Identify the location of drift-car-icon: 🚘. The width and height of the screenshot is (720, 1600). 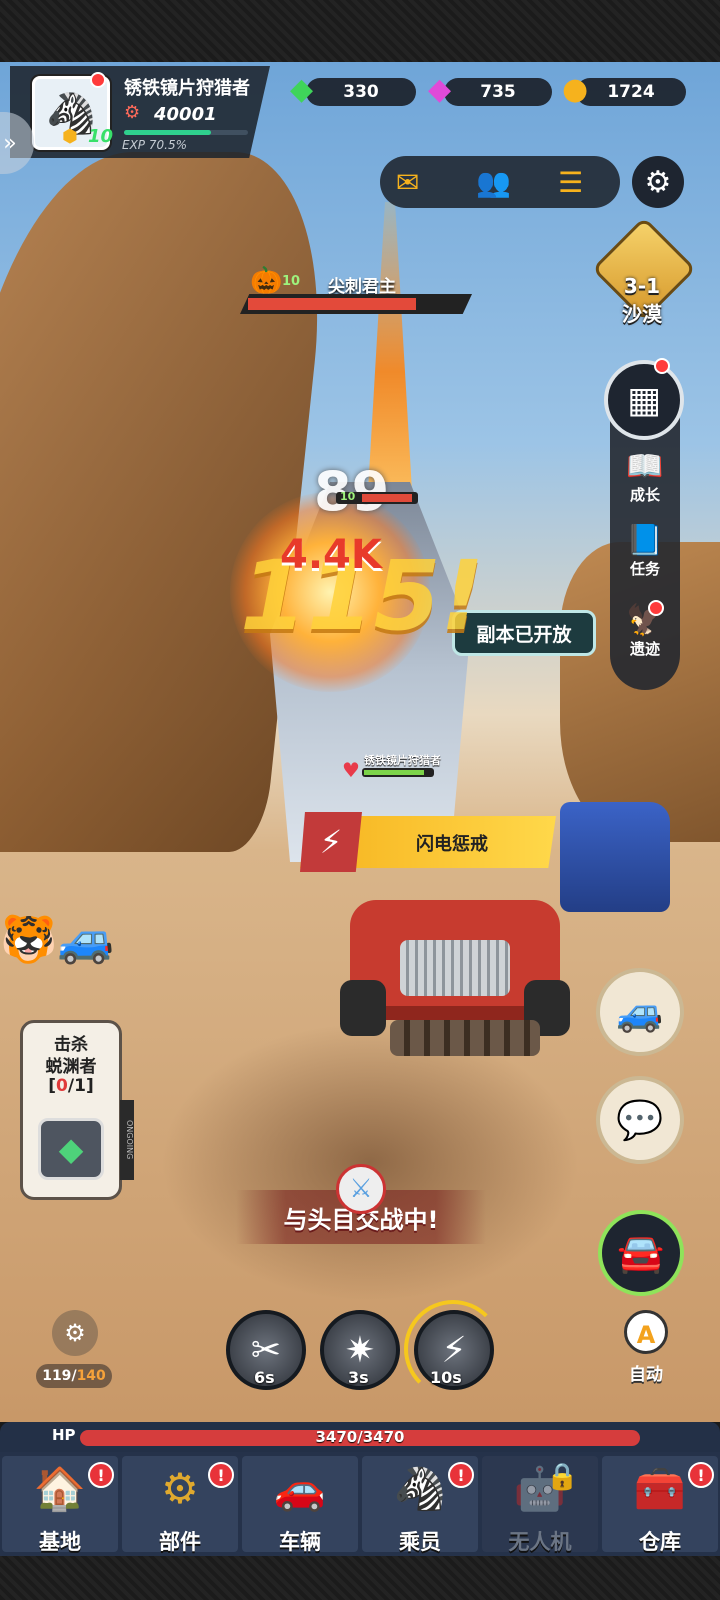
(641, 1252).